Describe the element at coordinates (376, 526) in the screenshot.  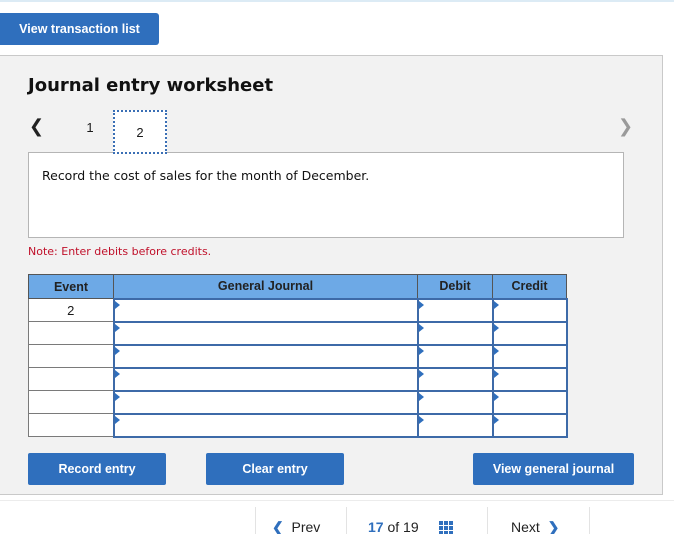
I see `current-page: 17` at that location.